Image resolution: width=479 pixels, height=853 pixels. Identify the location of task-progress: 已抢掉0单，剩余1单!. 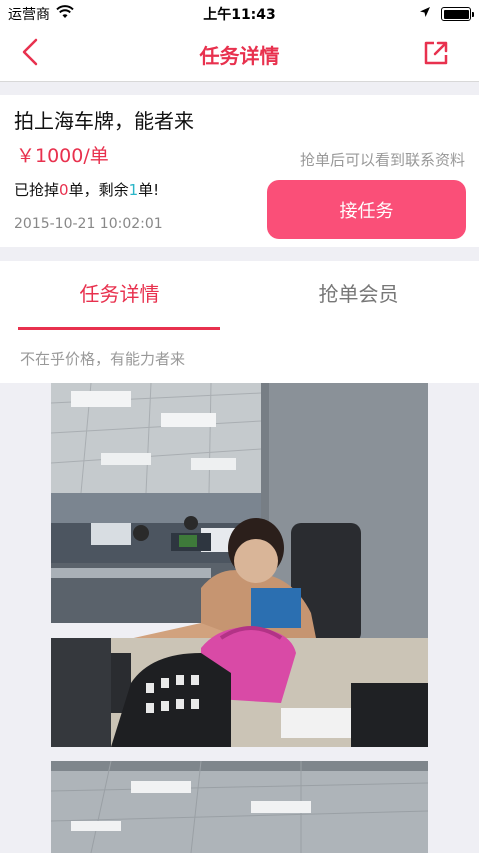
(86, 189).